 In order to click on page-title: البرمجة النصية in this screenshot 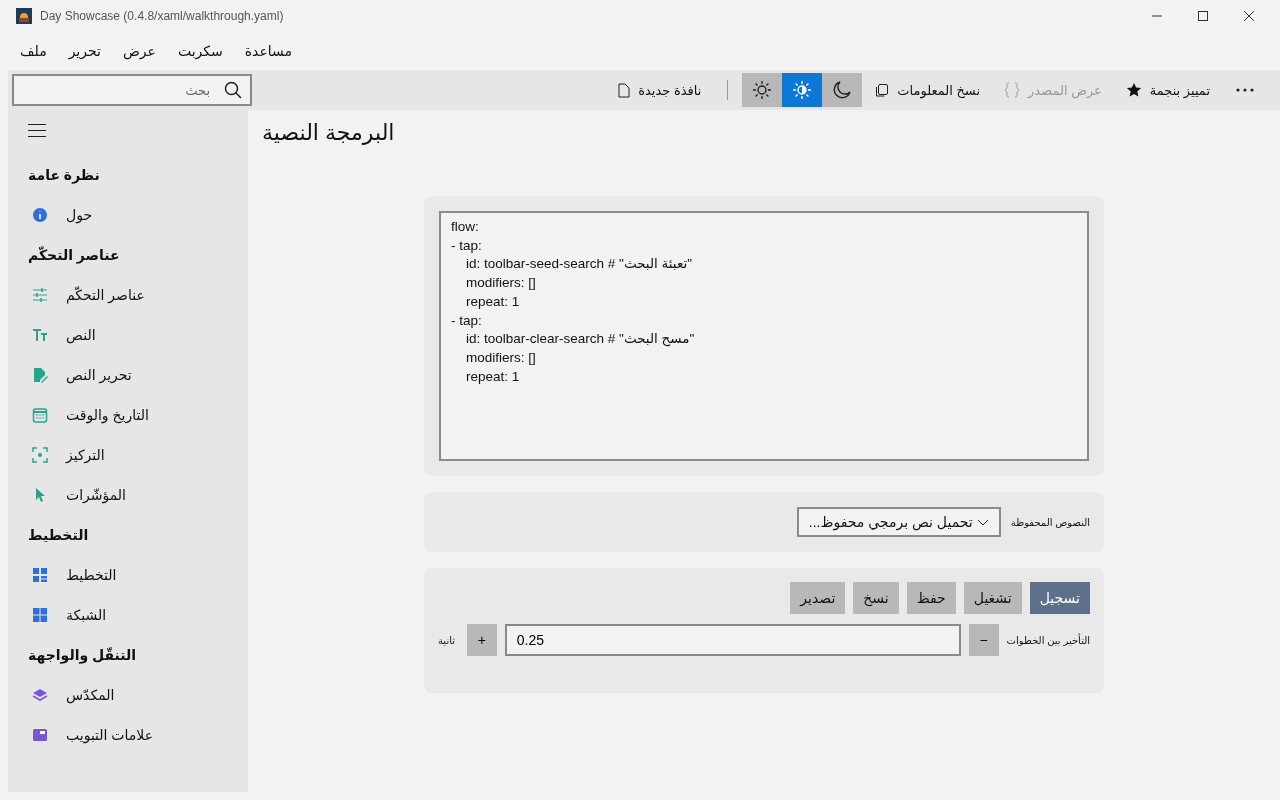, I will do `click(328, 133)`.